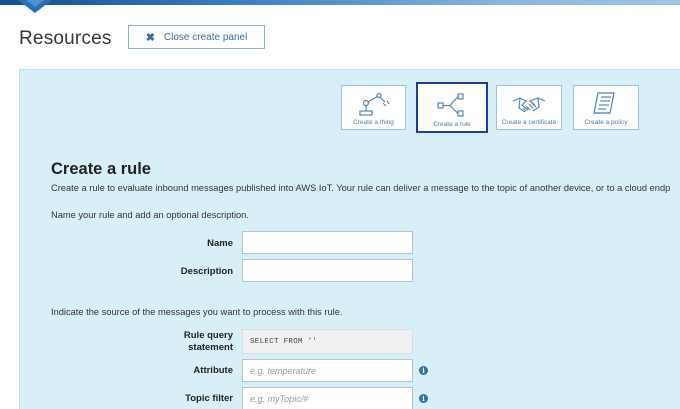 This screenshot has width=680, height=409. What do you see at coordinates (150, 37) in the screenshot?
I see `close-x-icon: ✖` at bounding box center [150, 37].